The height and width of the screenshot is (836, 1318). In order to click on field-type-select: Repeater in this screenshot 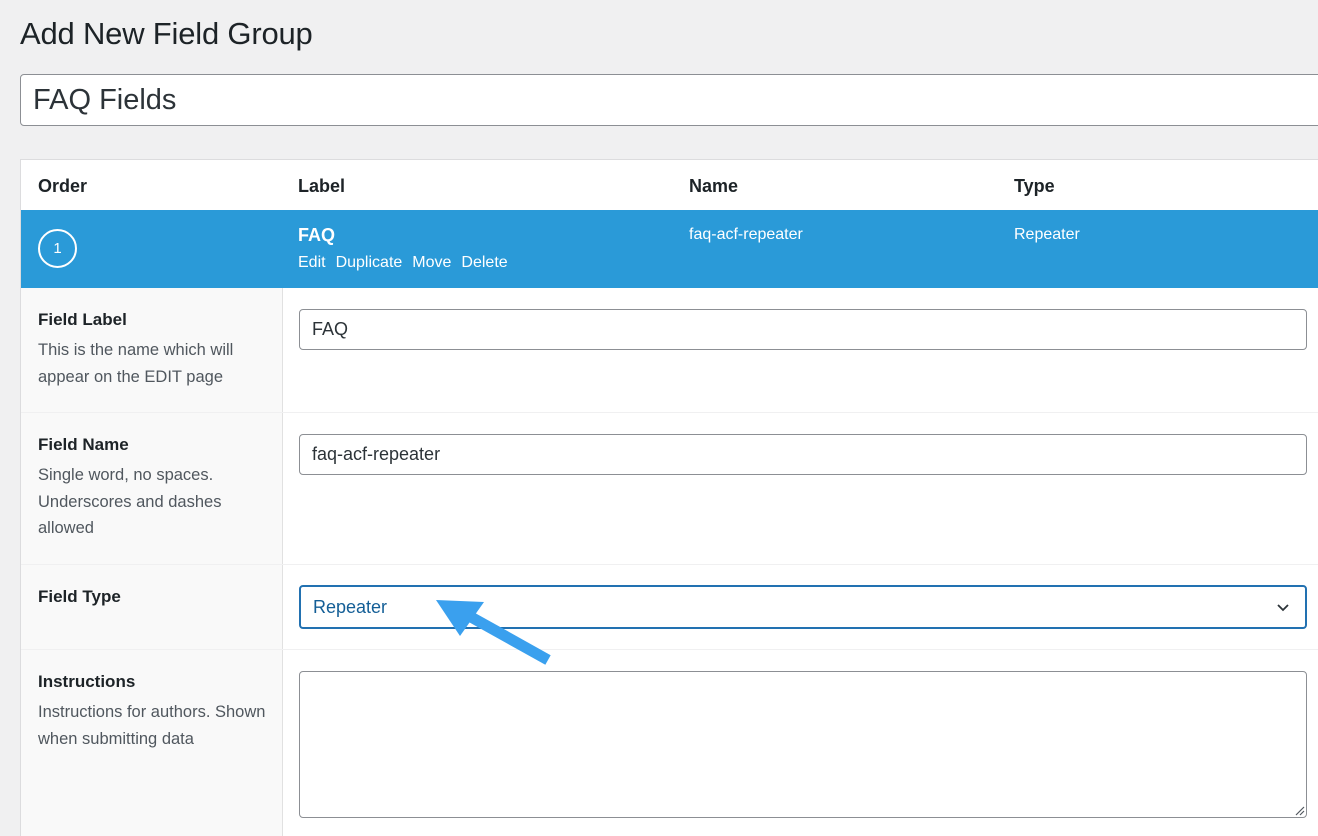, I will do `click(803, 607)`.